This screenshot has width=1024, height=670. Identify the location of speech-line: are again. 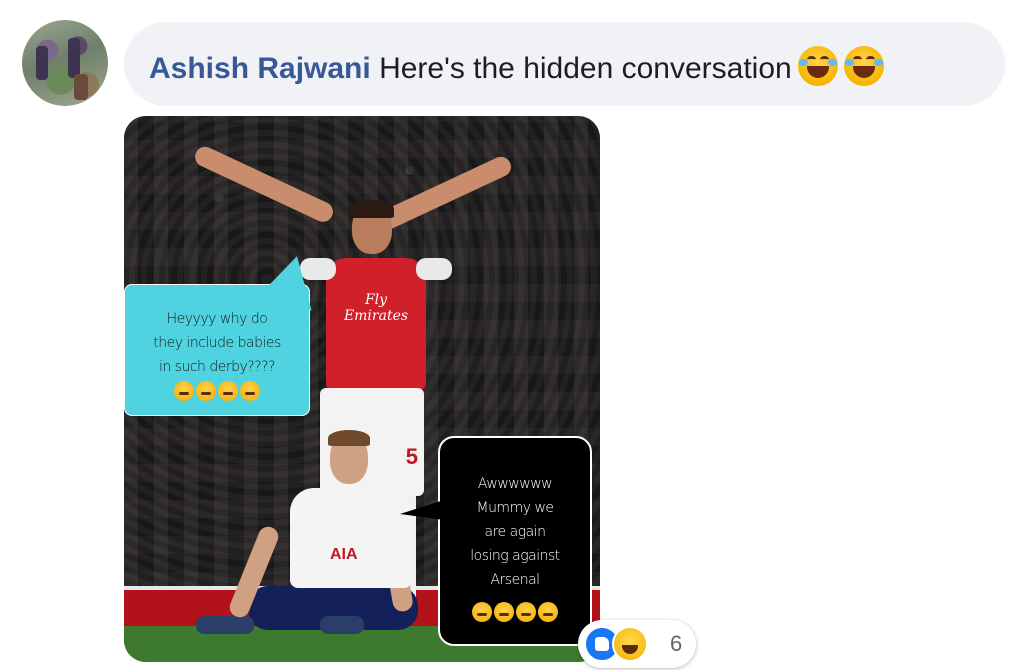
(515, 532).